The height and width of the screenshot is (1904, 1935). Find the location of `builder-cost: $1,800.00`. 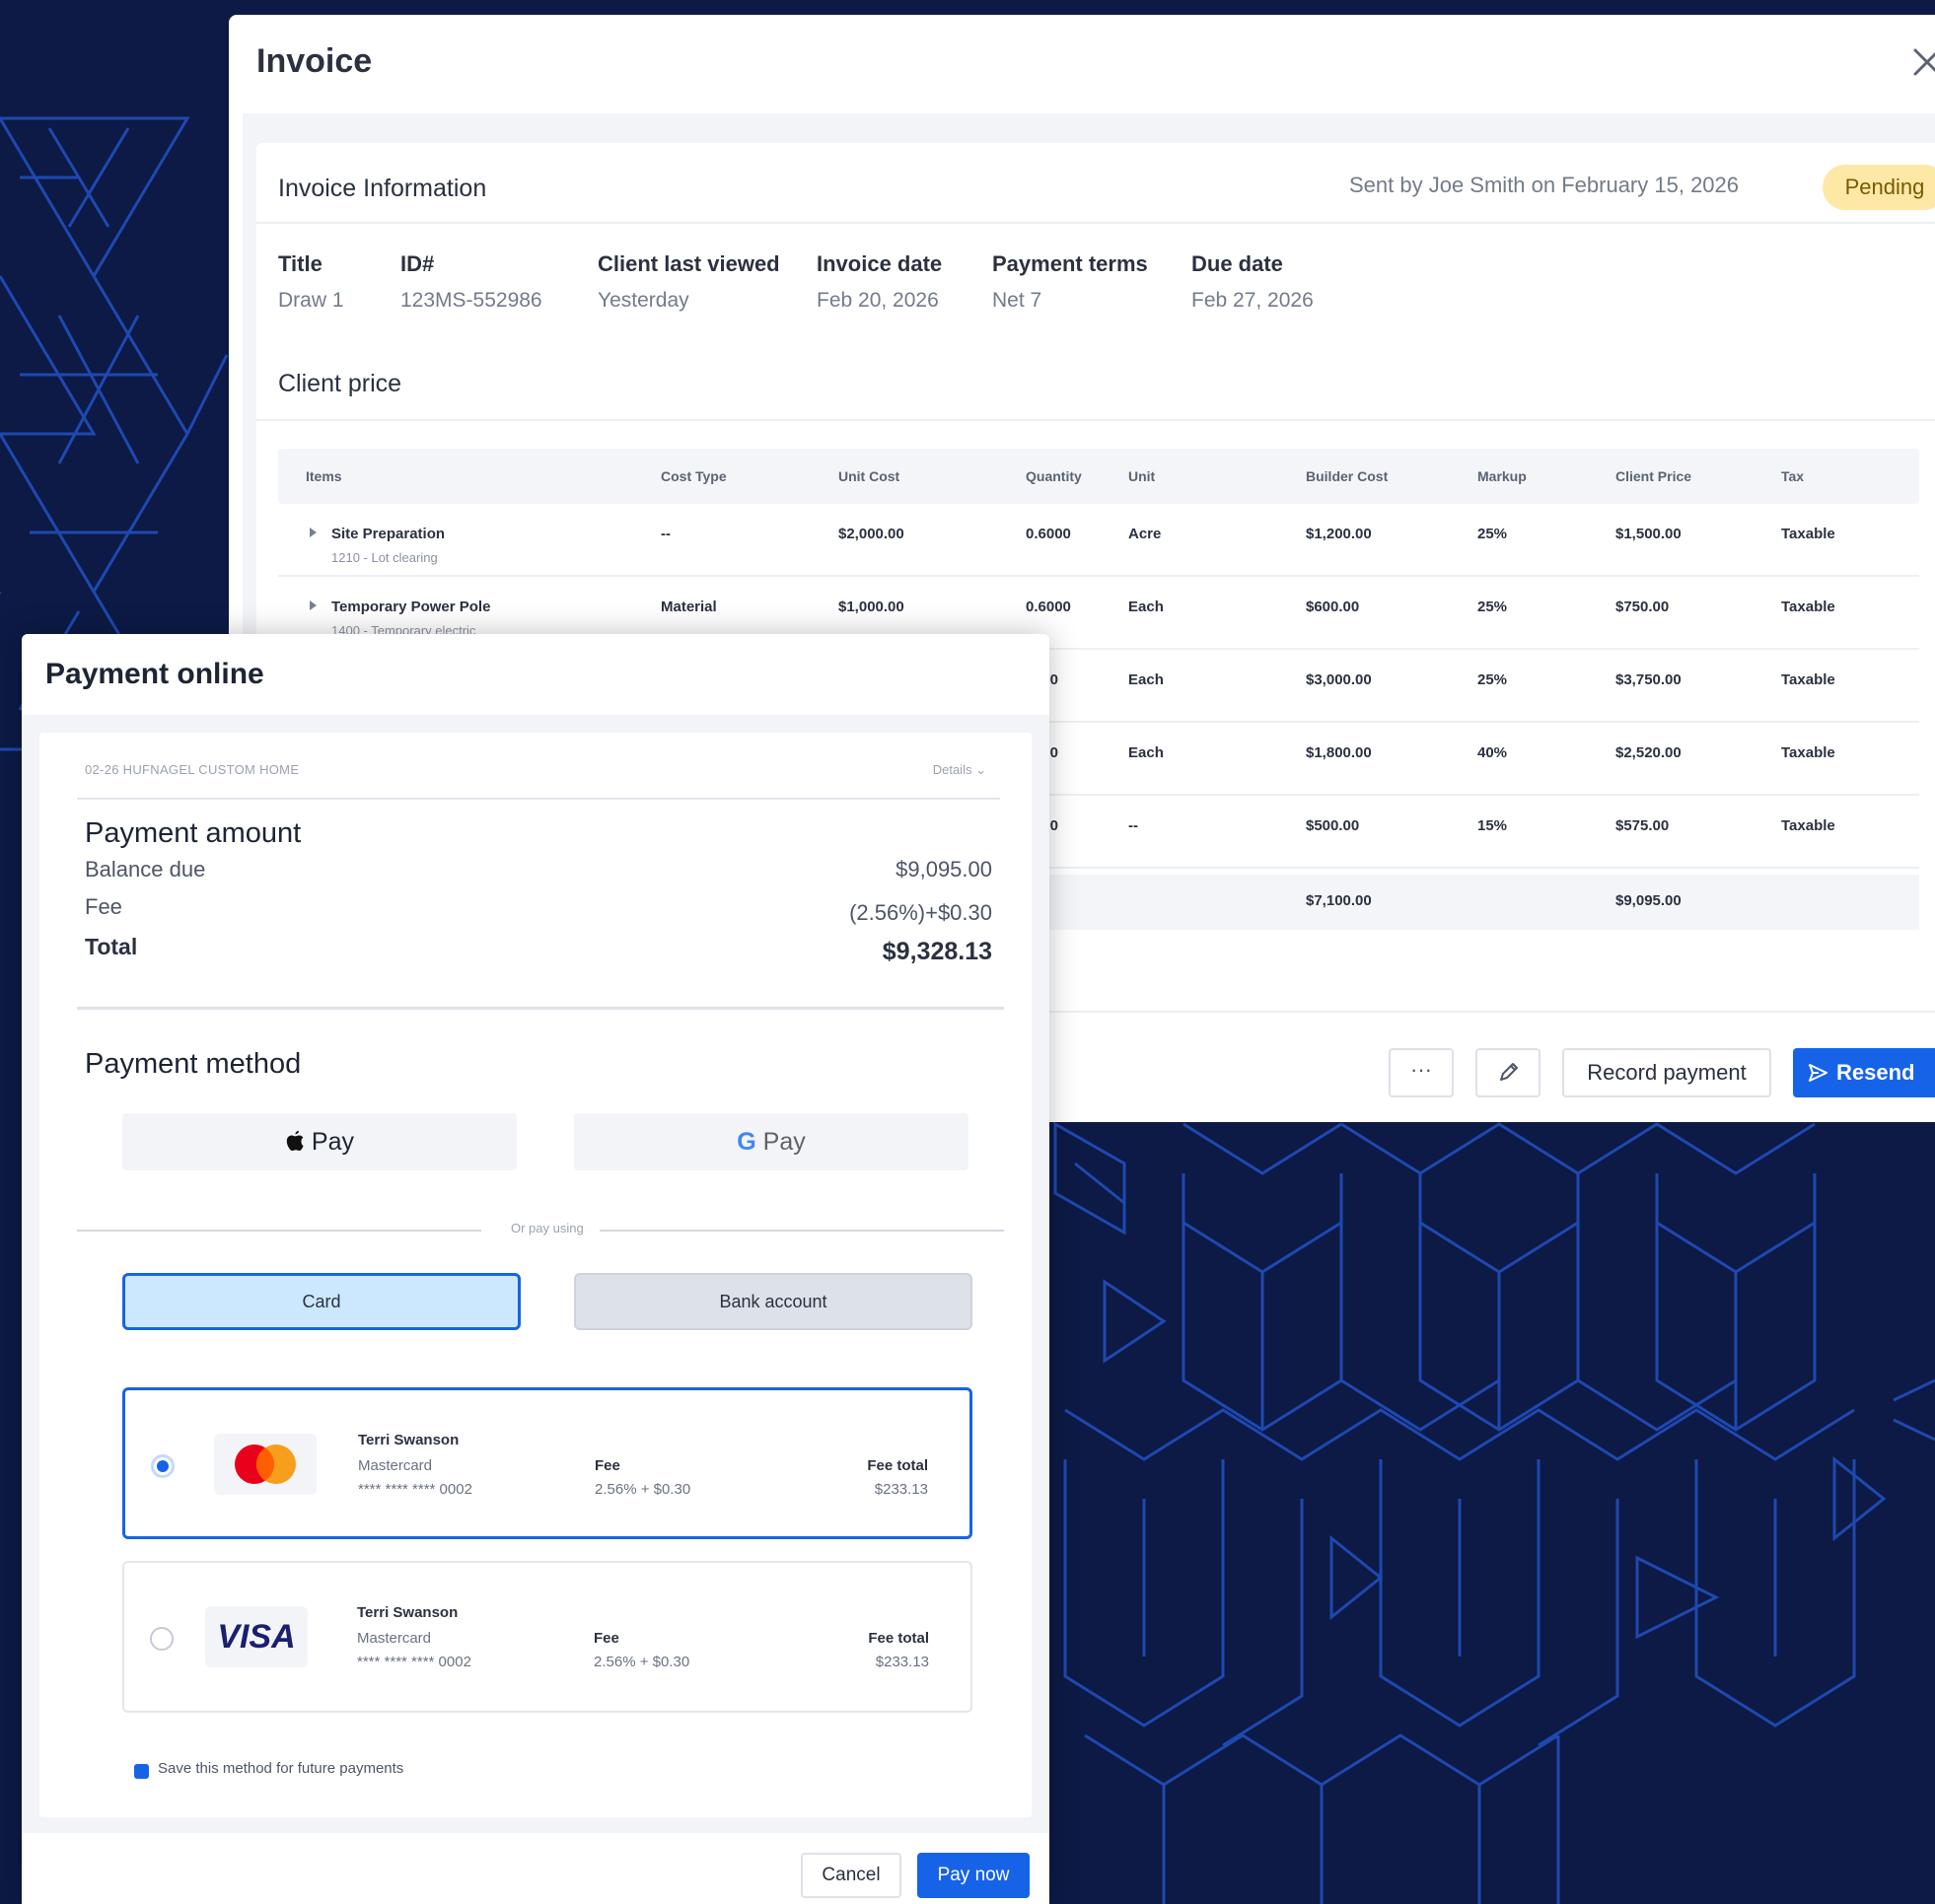

builder-cost: $1,800.00 is located at coordinates (1339, 752).